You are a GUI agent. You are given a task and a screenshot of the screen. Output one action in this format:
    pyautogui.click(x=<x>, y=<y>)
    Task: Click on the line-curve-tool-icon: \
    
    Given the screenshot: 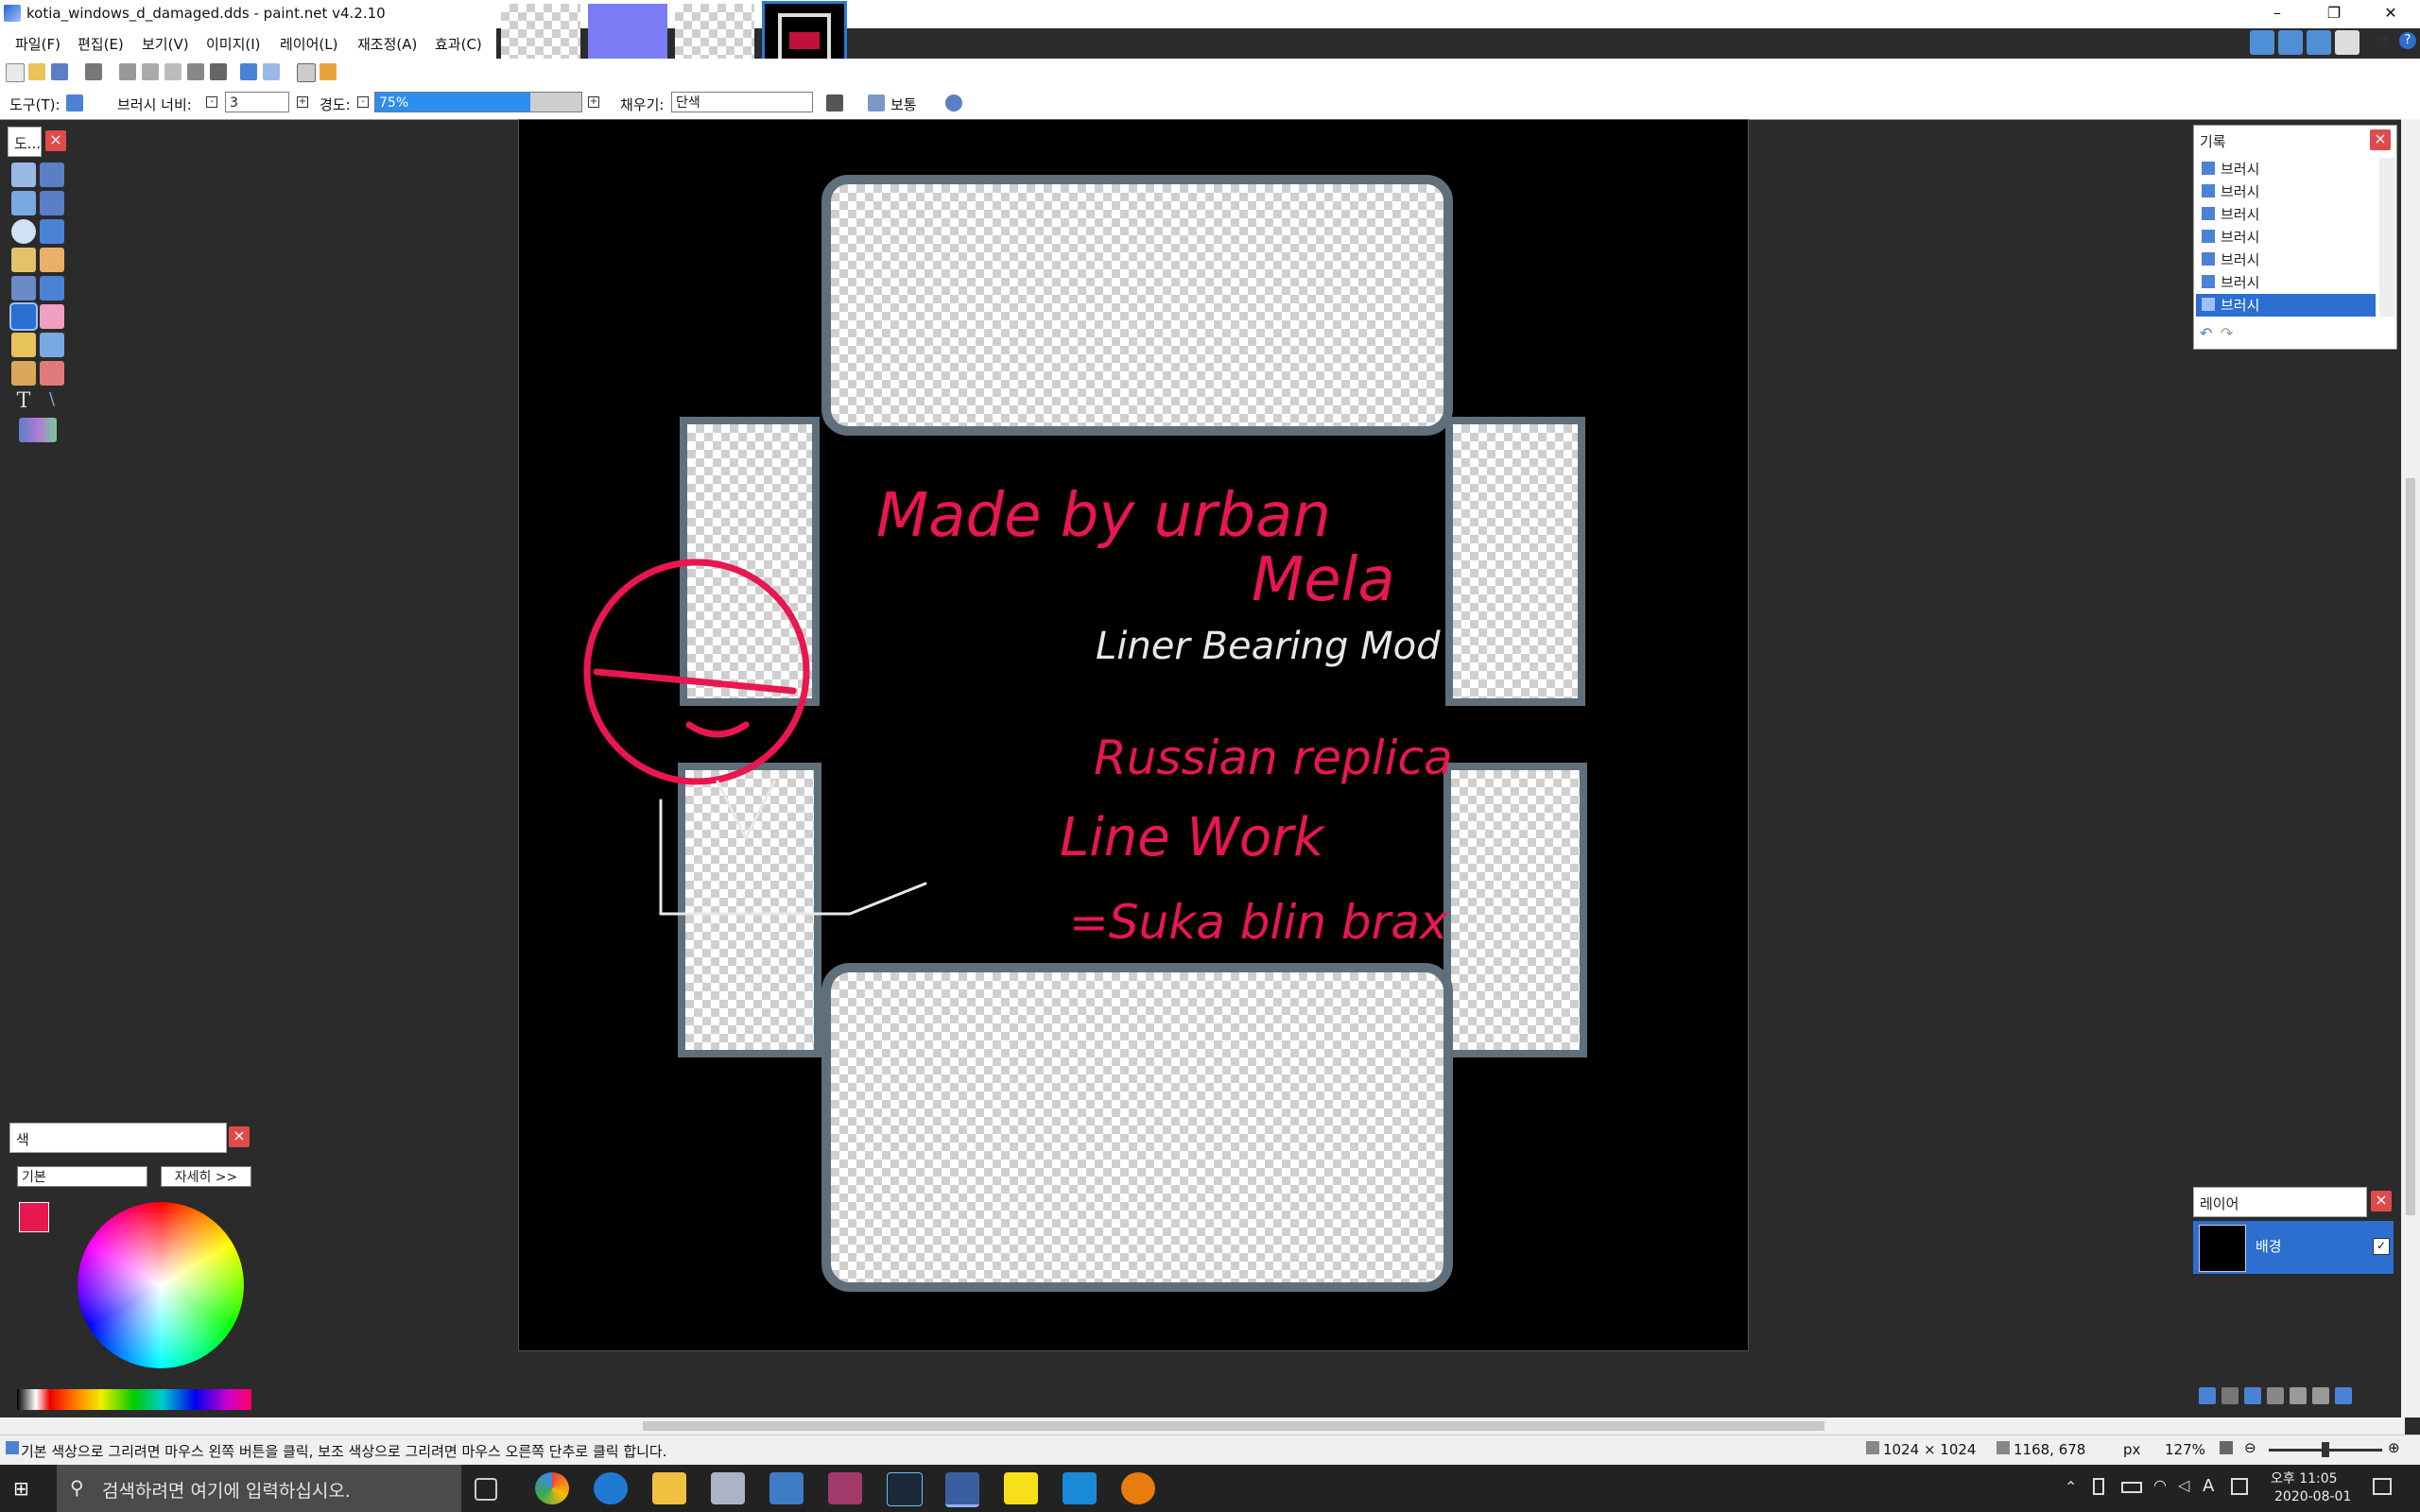 What is the action you would take?
    pyautogui.click(x=52, y=401)
    